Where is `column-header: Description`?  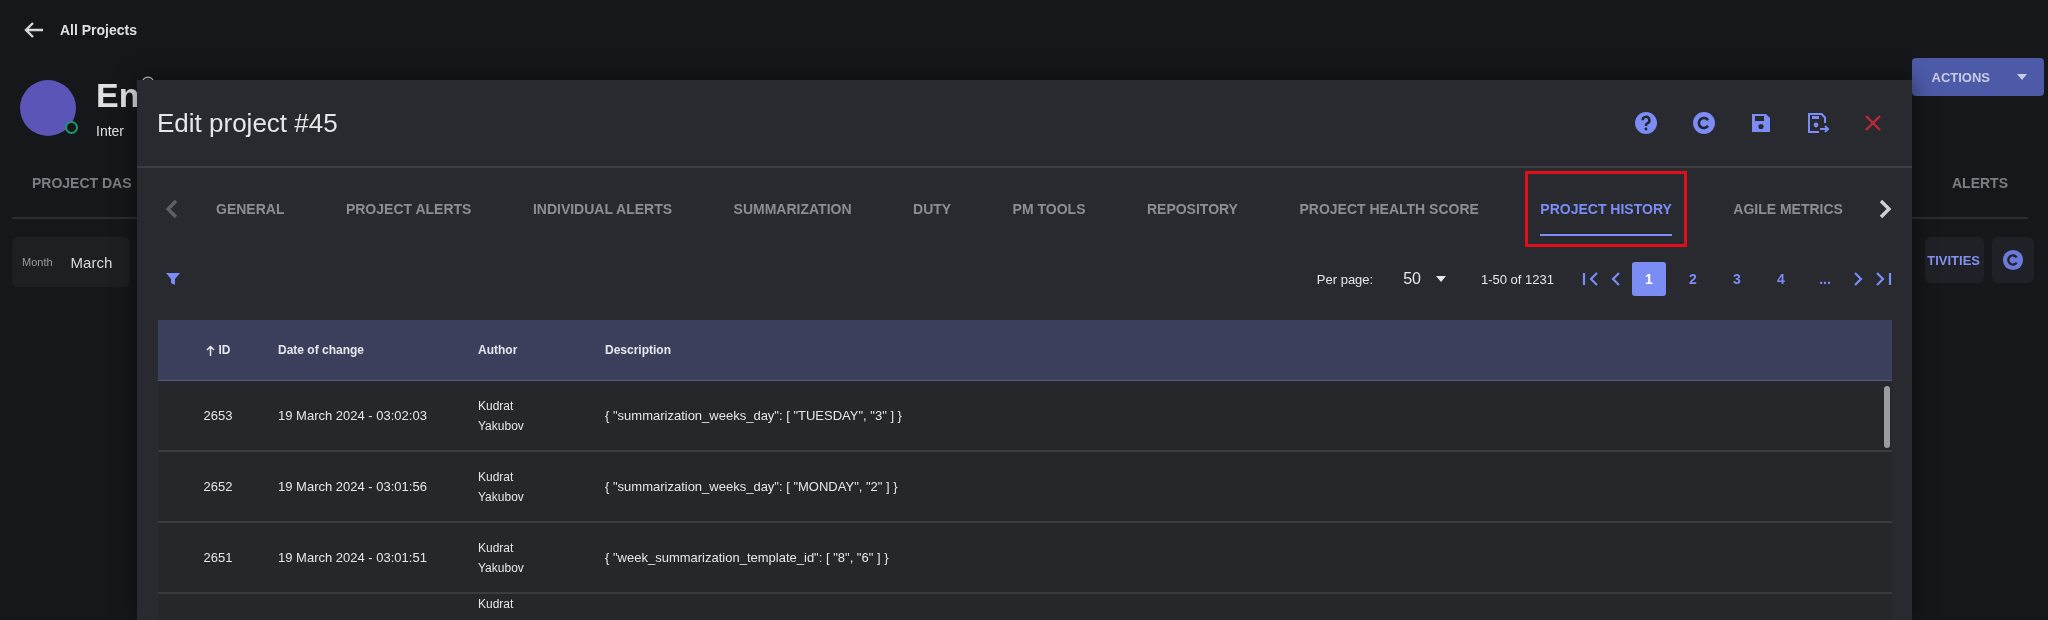
column-header: Description is located at coordinates (638, 350).